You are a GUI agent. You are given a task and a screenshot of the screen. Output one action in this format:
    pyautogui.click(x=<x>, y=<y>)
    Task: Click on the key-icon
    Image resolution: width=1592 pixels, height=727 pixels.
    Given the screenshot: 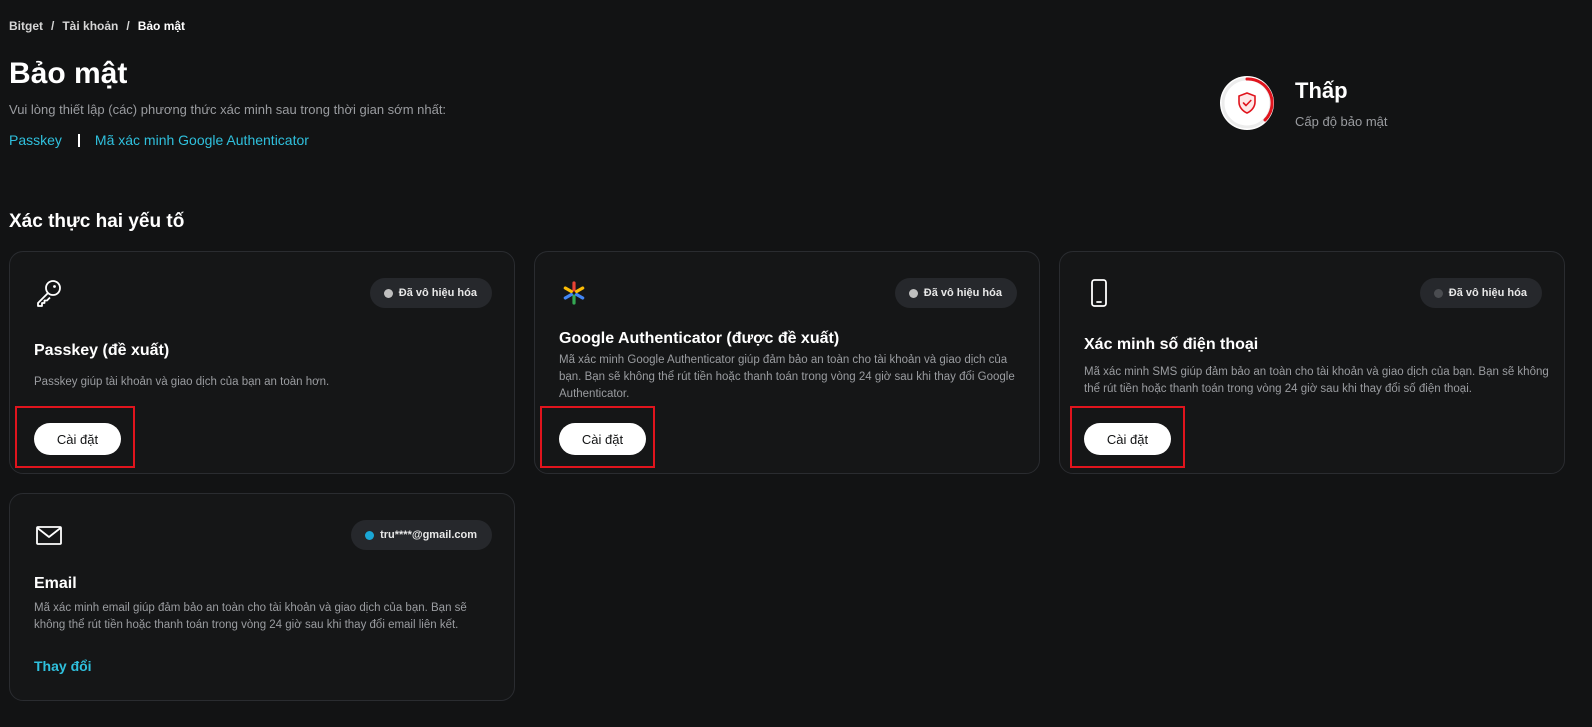 What is the action you would take?
    pyautogui.click(x=49, y=293)
    